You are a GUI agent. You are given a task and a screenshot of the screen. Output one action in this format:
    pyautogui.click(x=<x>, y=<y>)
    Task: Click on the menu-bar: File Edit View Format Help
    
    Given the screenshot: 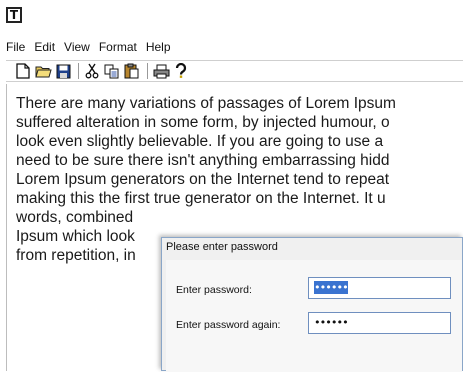 What is the action you would take?
    pyautogui.click(x=93, y=48)
    